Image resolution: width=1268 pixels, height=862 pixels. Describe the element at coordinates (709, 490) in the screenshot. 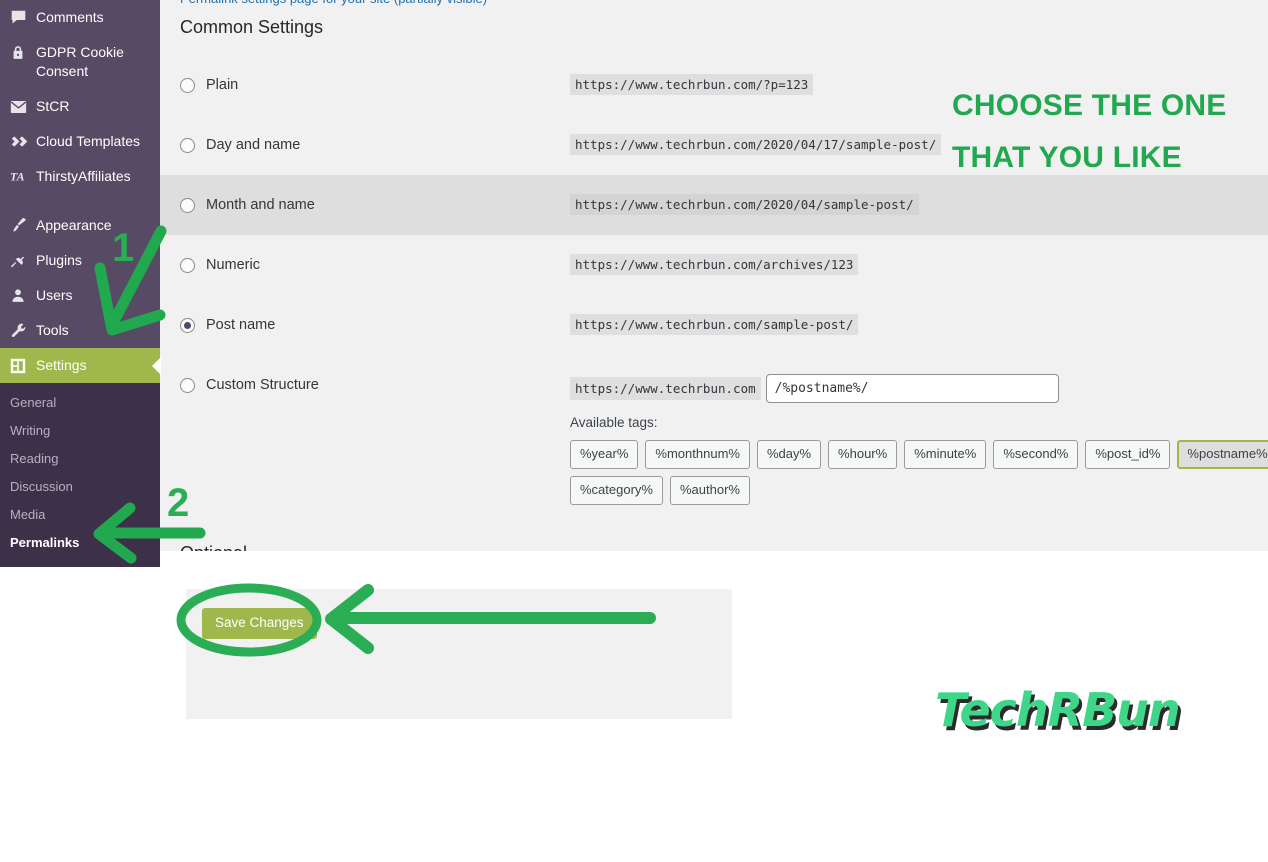

I see `tag-button-author: %author%` at that location.